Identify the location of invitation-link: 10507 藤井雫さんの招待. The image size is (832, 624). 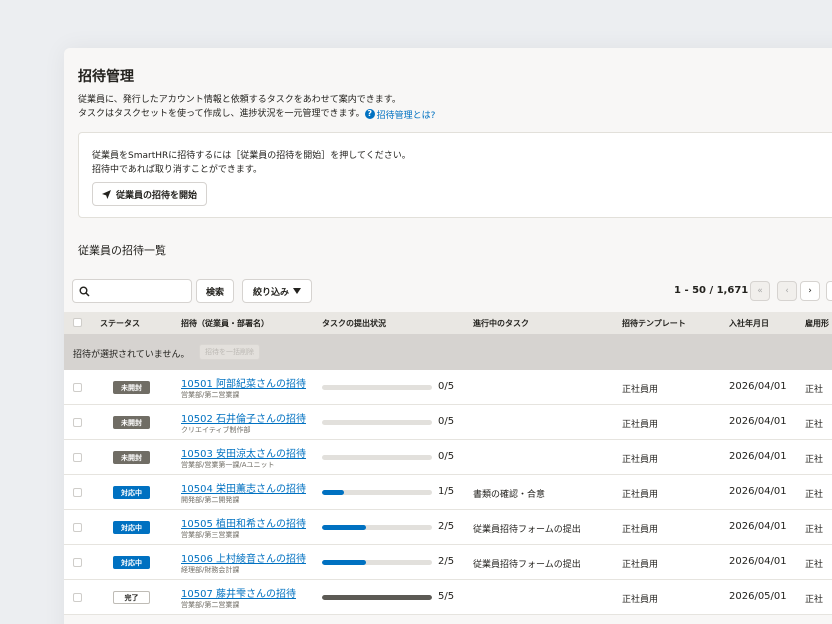
(238, 592).